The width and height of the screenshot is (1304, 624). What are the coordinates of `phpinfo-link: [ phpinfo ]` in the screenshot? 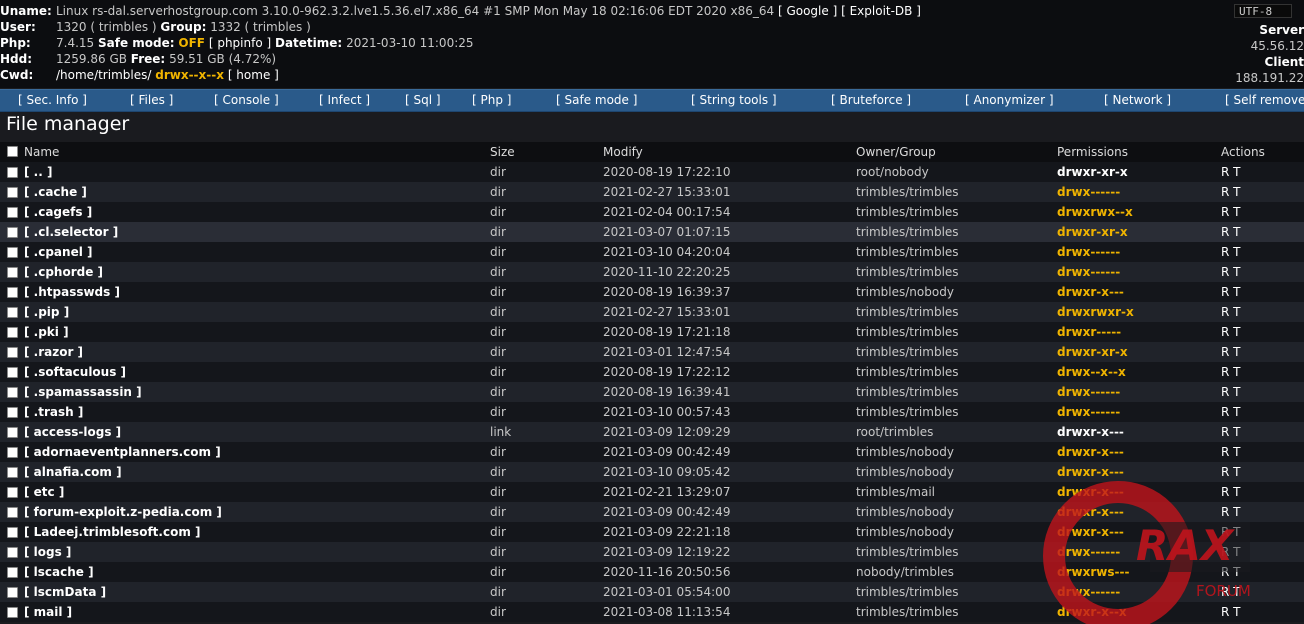 It's located at (240, 43).